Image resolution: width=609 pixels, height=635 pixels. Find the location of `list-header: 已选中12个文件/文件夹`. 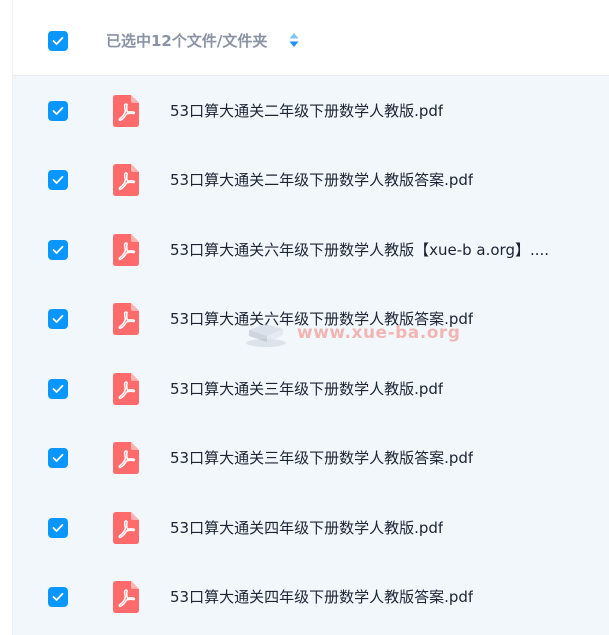

list-header: 已选中12个文件/文件夹 is located at coordinates (311, 38).